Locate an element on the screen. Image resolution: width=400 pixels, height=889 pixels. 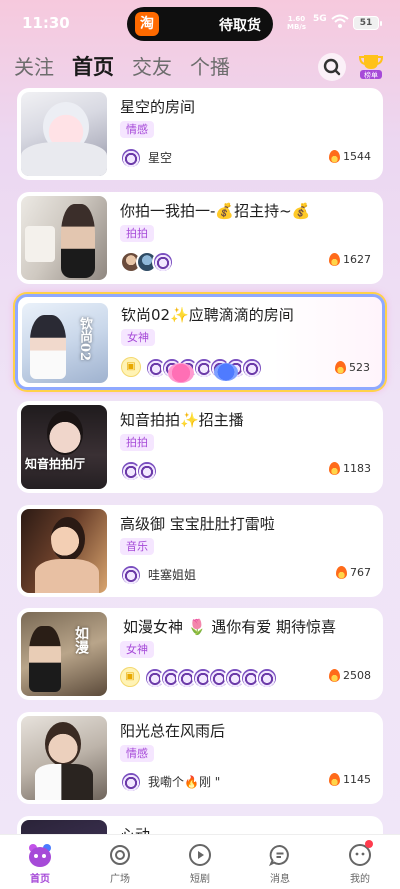
heat-count: 2508 is located at coordinates (350, 675).